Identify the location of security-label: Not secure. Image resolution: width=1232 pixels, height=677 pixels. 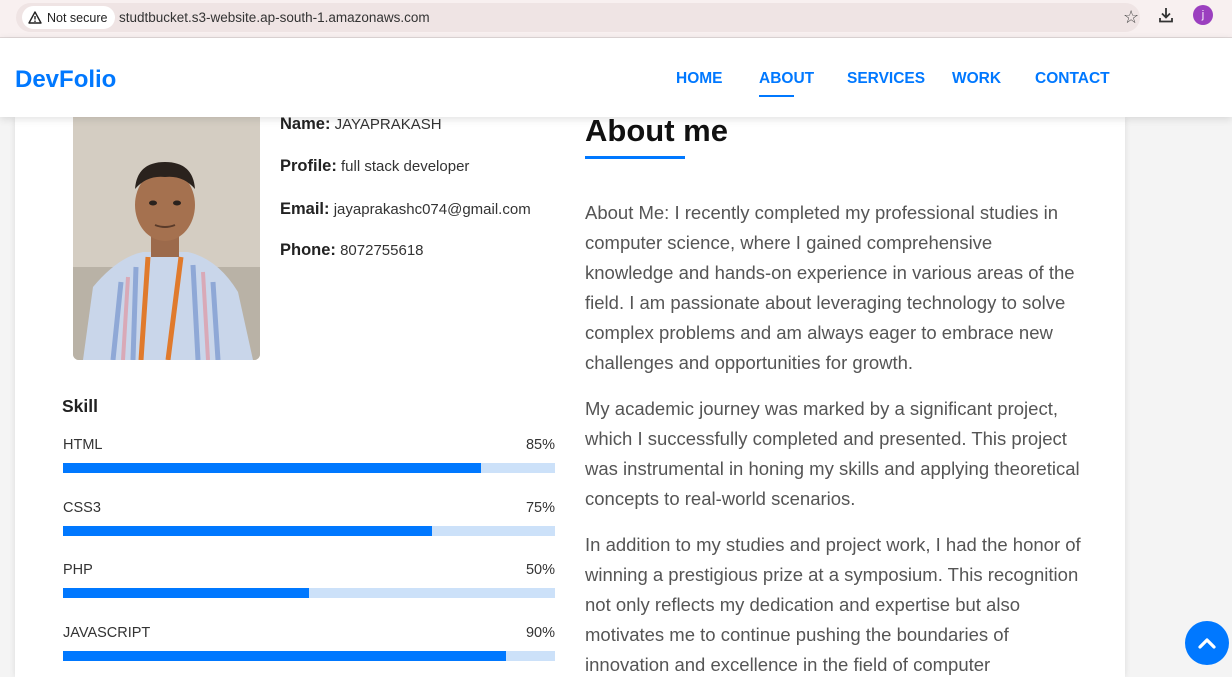
(77, 17).